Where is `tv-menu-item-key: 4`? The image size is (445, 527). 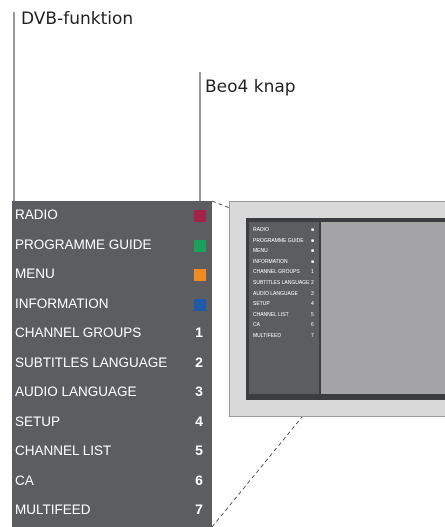 tv-menu-item-key: 4 is located at coordinates (312, 304).